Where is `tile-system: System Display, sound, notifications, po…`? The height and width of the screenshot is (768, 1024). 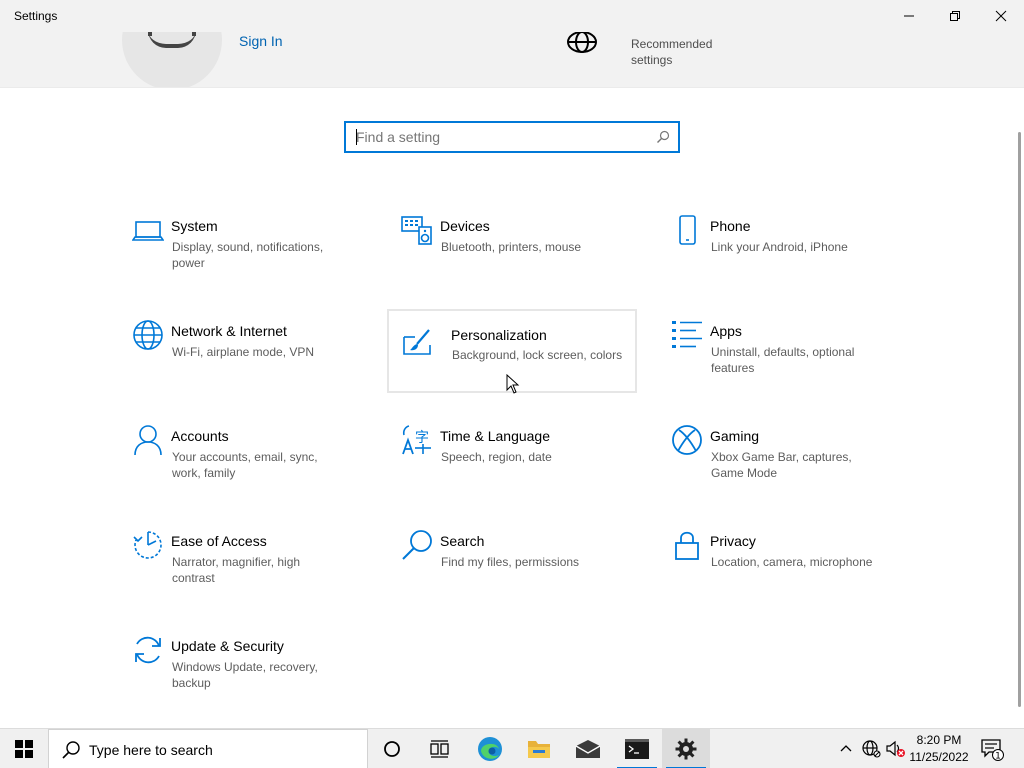 tile-system: System Display, sound, notifications, po… is located at coordinates (245, 250).